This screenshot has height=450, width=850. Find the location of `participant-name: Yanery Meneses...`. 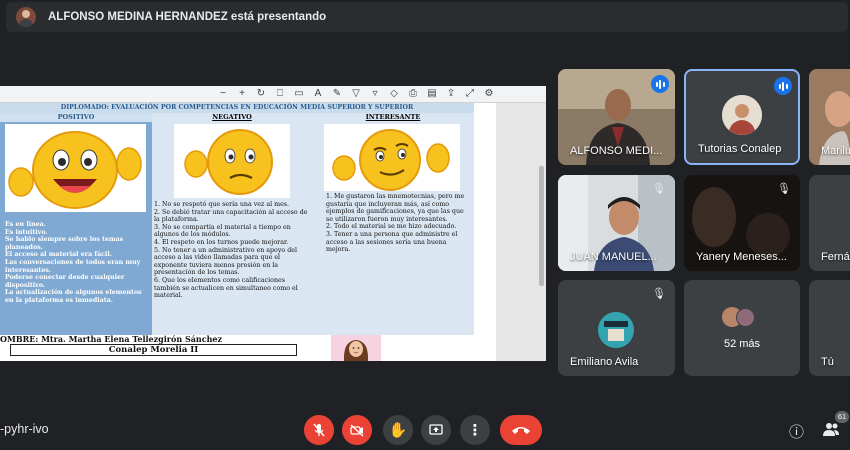

participant-name: Yanery Meneses... is located at coordinates (741, 257).